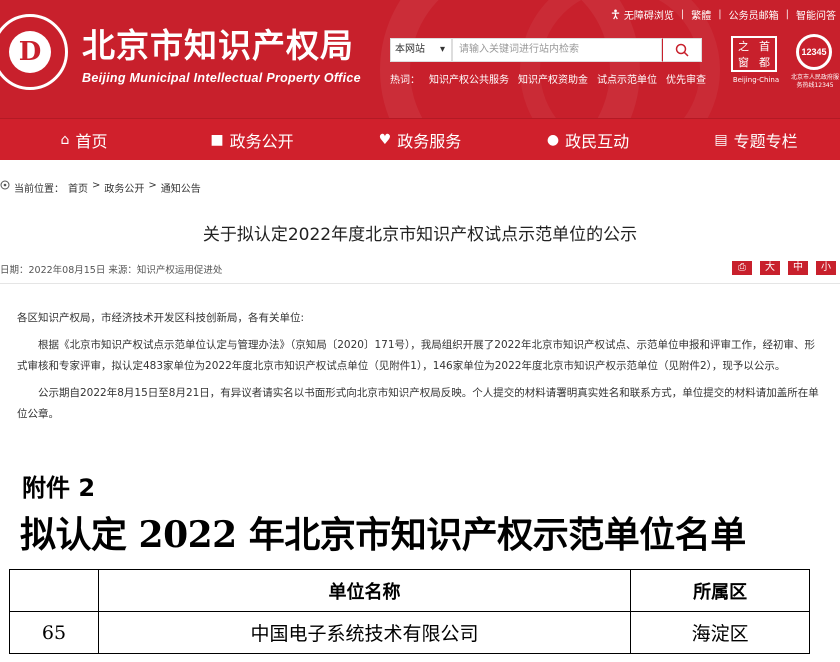 The width and height of the screenshot is (840, 662). I want to click on logo-letter: D, so click(30, 52).